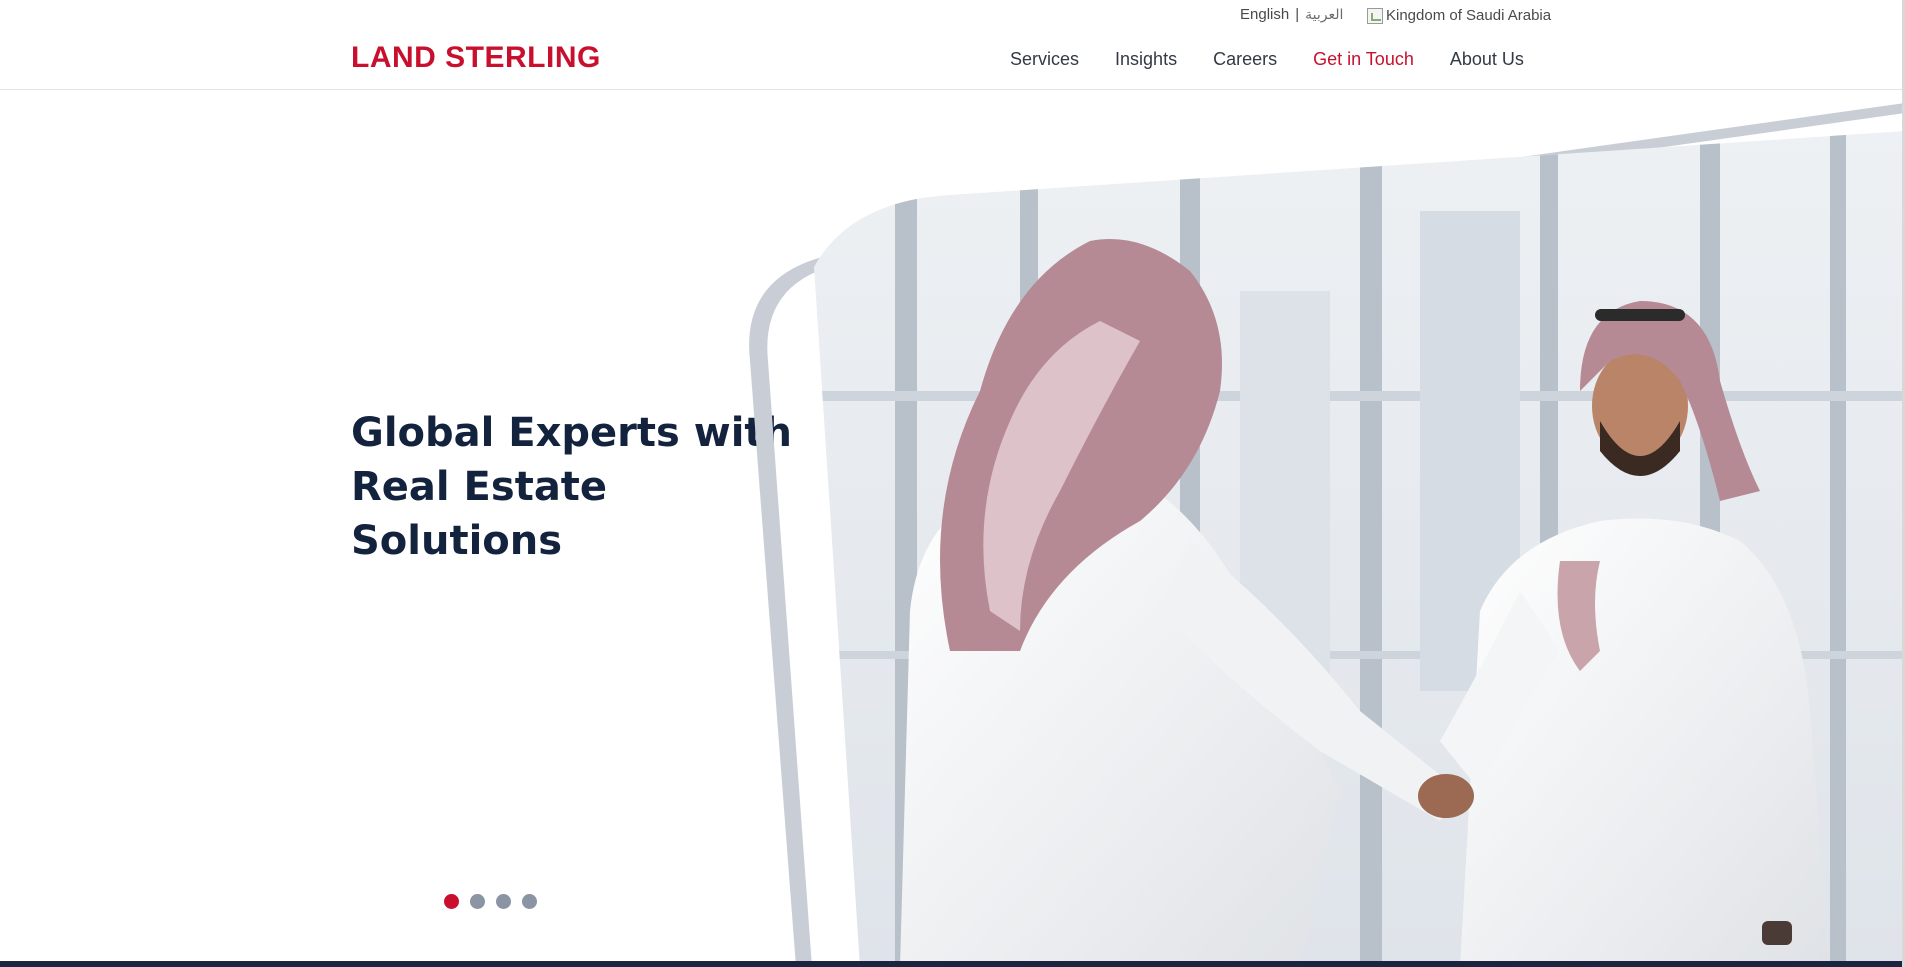  I want to click on nav-item-get-in-touch: Get in Touch, so click(1363, 59).